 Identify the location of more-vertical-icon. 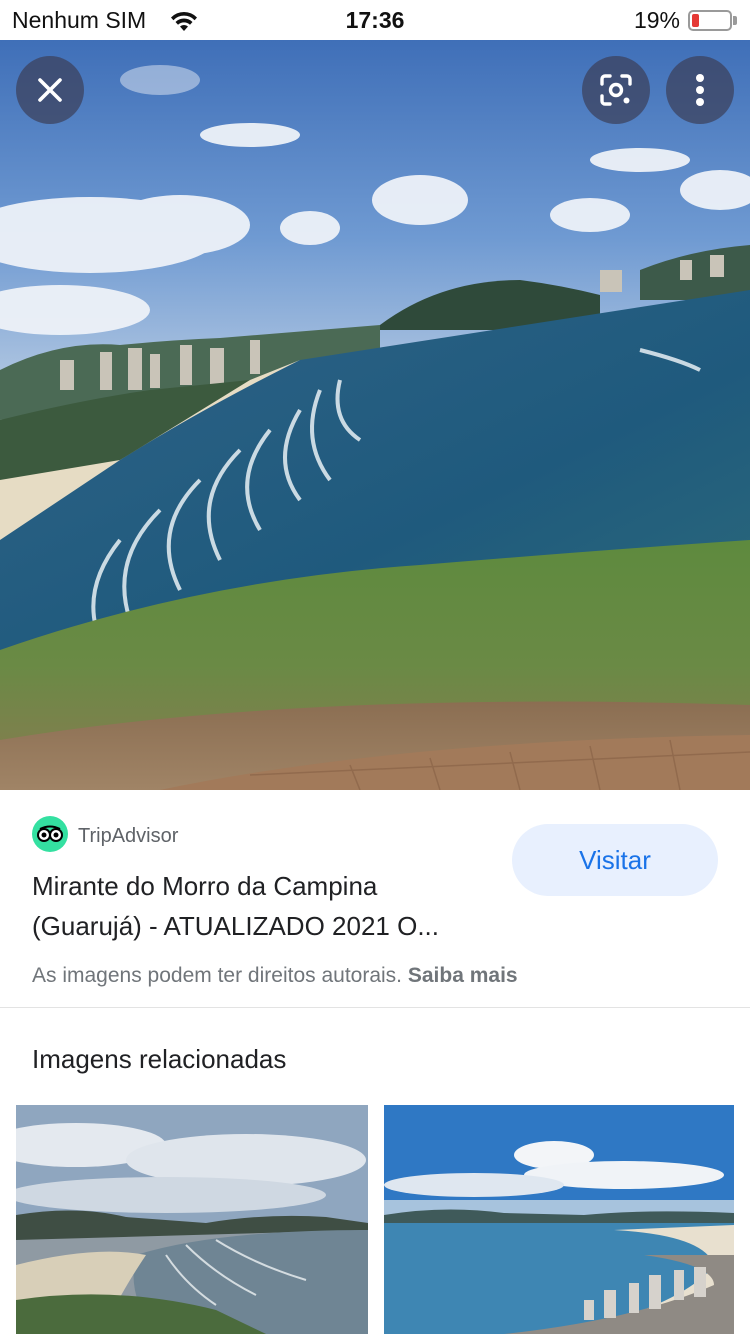
(700, 90).